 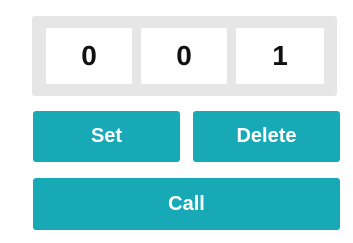 I want to click on digit-box-2: 0, so click(x=184, y=56).